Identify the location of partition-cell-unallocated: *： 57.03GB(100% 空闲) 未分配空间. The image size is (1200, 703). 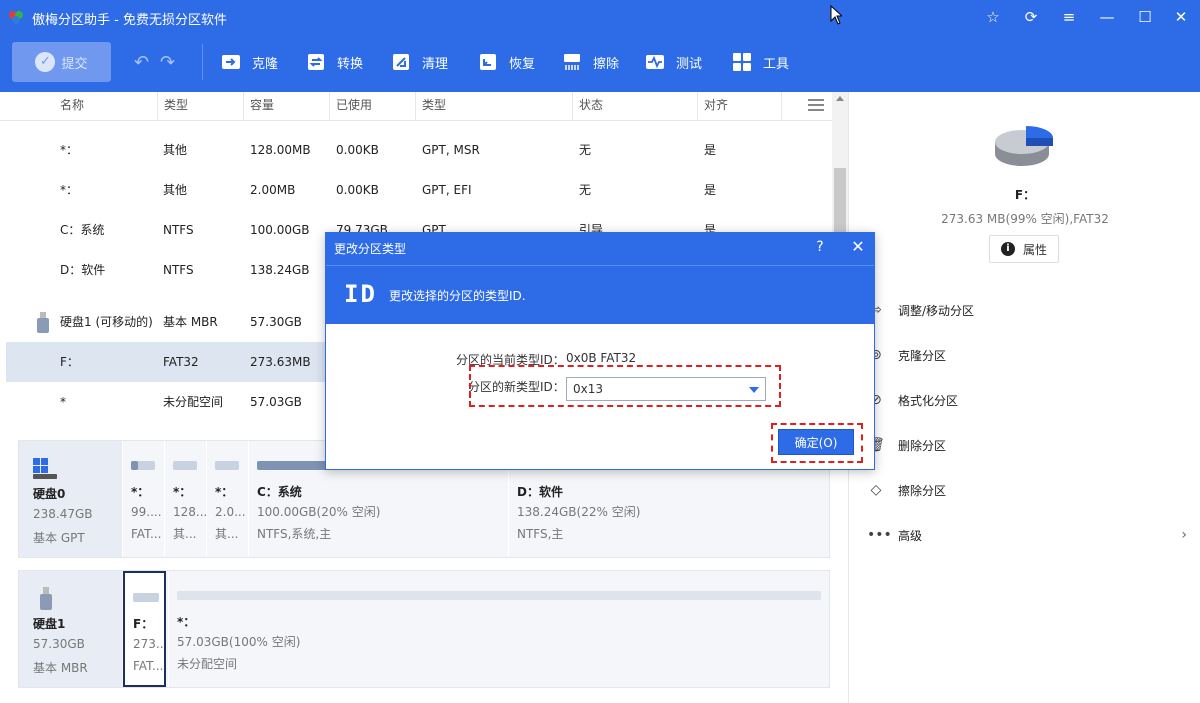
(498, 629).